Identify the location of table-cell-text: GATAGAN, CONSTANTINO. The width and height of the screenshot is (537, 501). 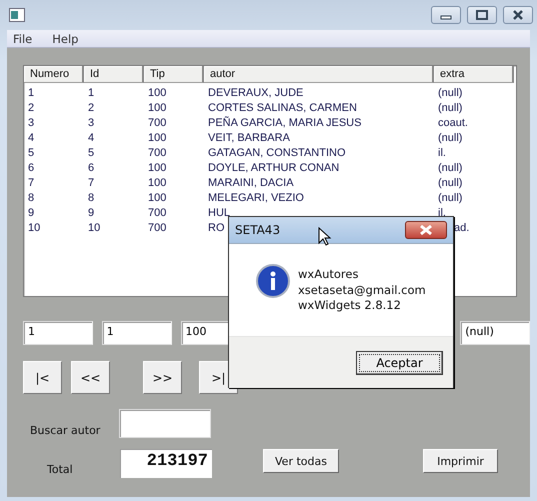
(276, 153).